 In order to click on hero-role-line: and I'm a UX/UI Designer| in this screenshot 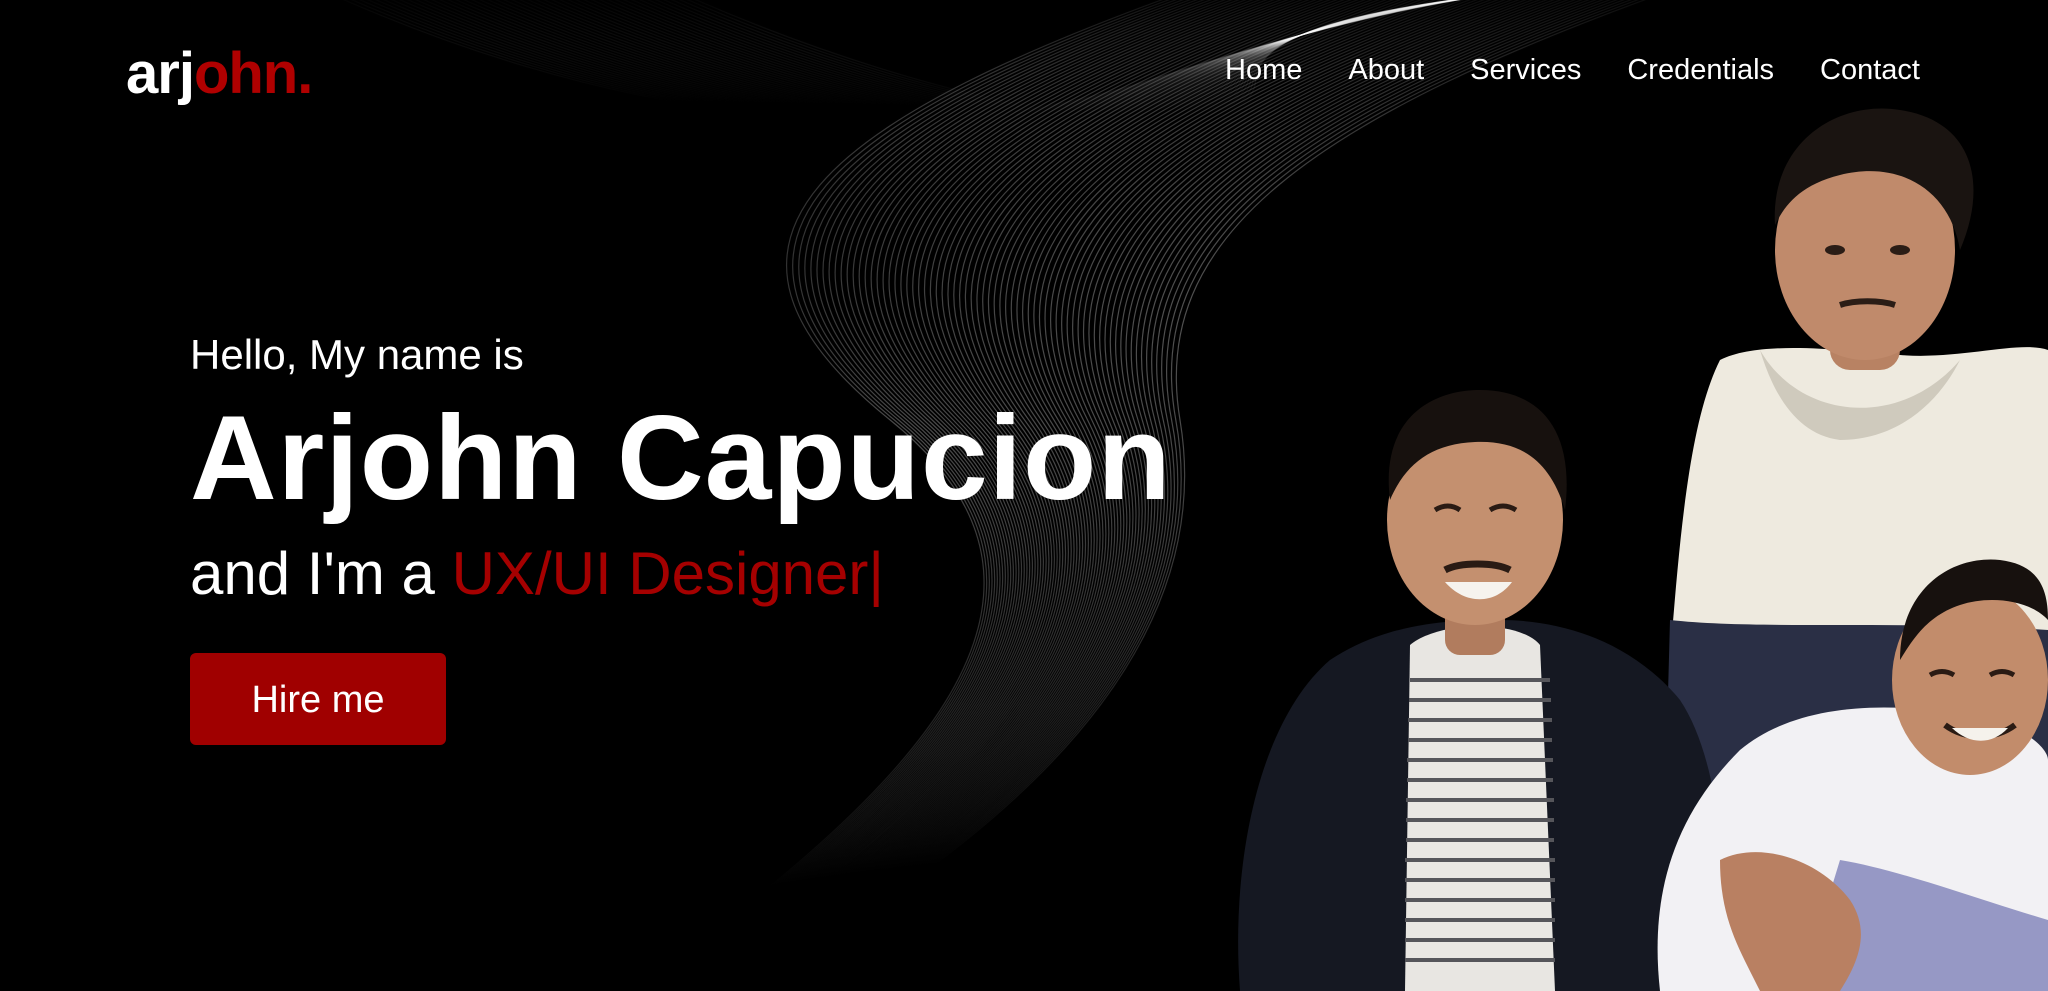, I will do `click(681, 574)`.